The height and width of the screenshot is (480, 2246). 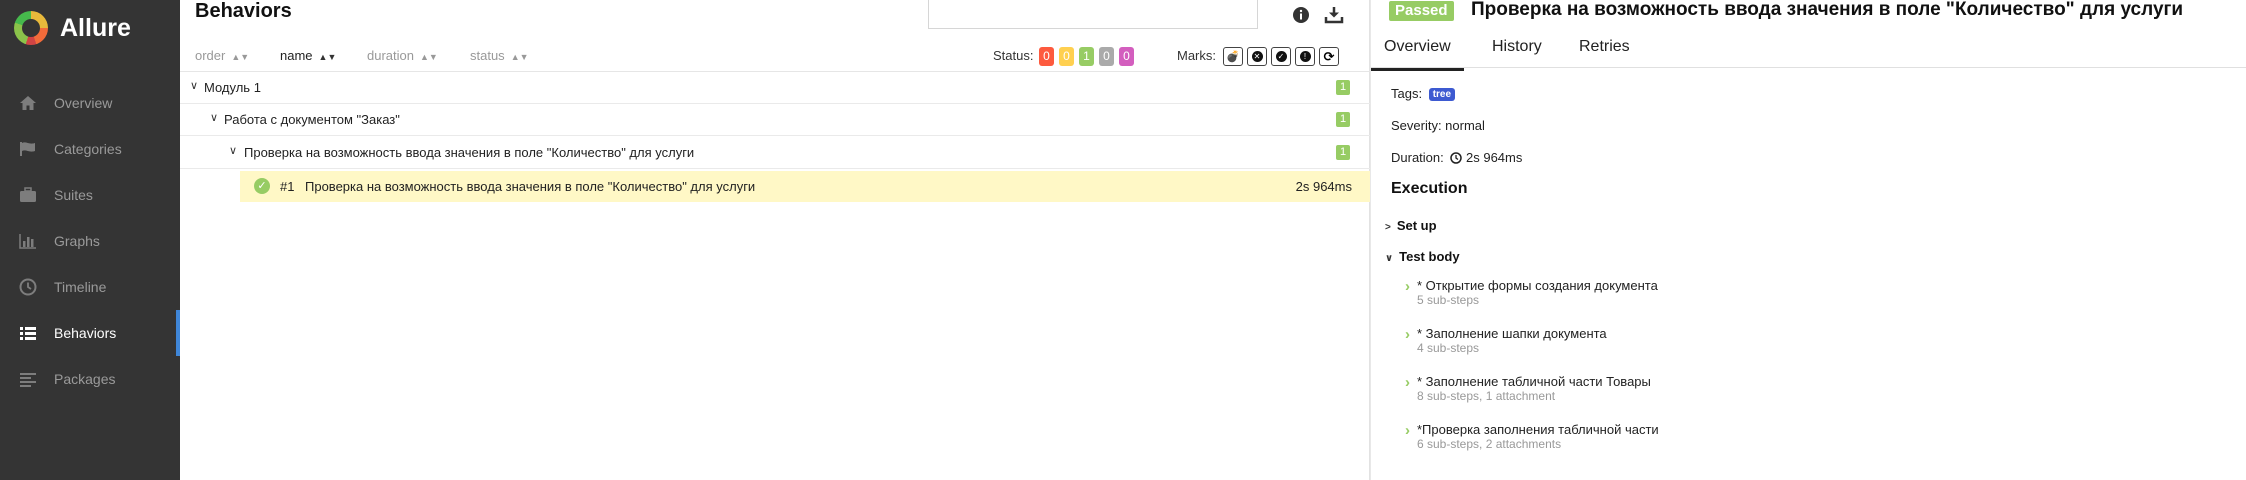 What do you see at coordinates (402, 55) in the screenshot?
I see `sort-duration: duration ▲▼` at bounding box center [402, 55].